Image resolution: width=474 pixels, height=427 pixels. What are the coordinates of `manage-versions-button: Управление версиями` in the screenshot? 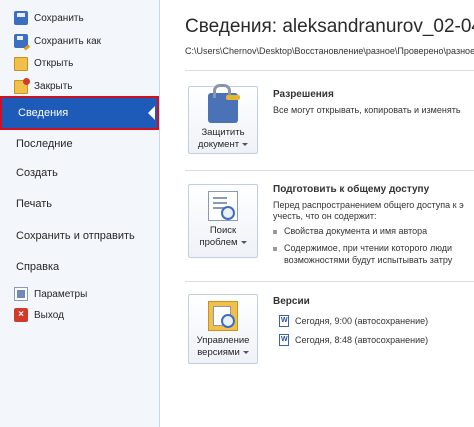 It's located at (223, 329).